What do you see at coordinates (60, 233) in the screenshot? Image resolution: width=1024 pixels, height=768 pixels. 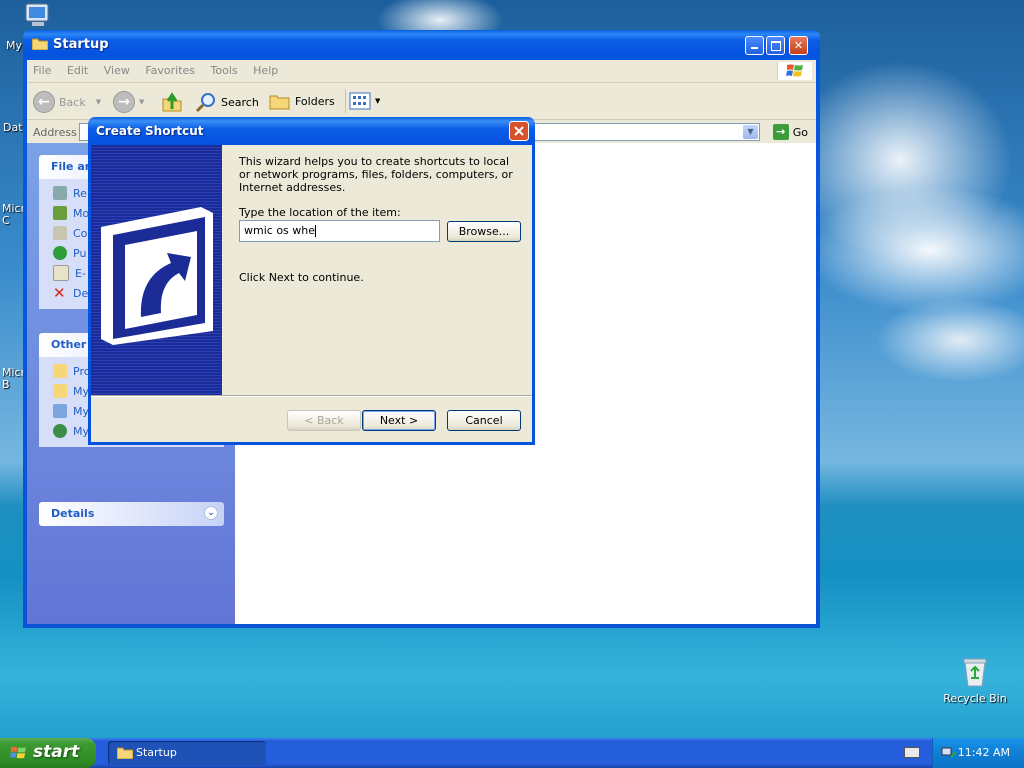 I see `copy-icon` at bounding box center [60, 233].